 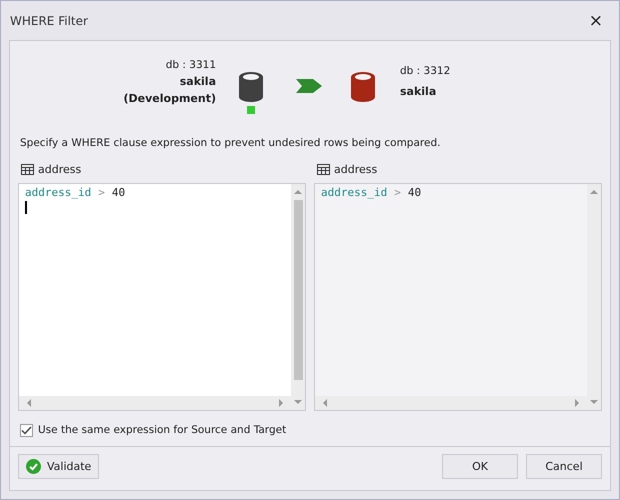 What do you see at coordinates (480, 466) in the screenshot?
I see `ok-button: OK` at bounding box center [480, 466].